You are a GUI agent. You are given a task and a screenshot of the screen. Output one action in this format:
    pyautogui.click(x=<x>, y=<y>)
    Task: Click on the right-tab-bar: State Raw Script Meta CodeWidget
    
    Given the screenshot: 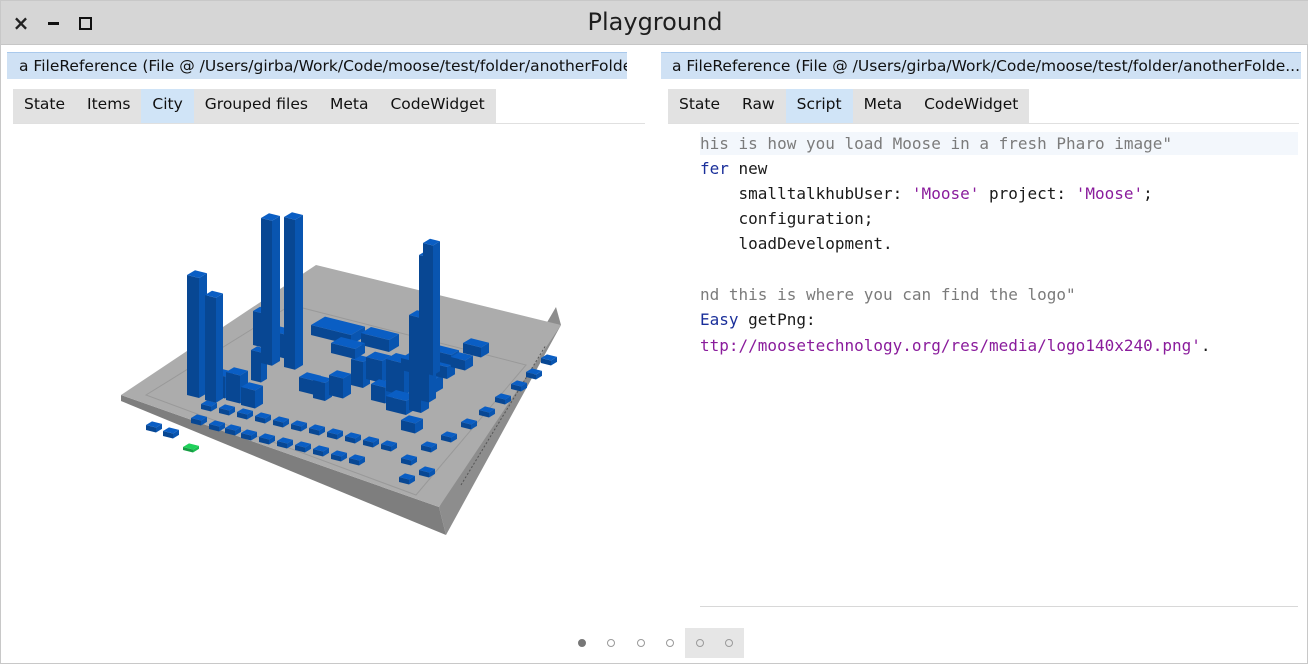 What is the action you would take?
    pyautogui.click(x=849, y=106)
    